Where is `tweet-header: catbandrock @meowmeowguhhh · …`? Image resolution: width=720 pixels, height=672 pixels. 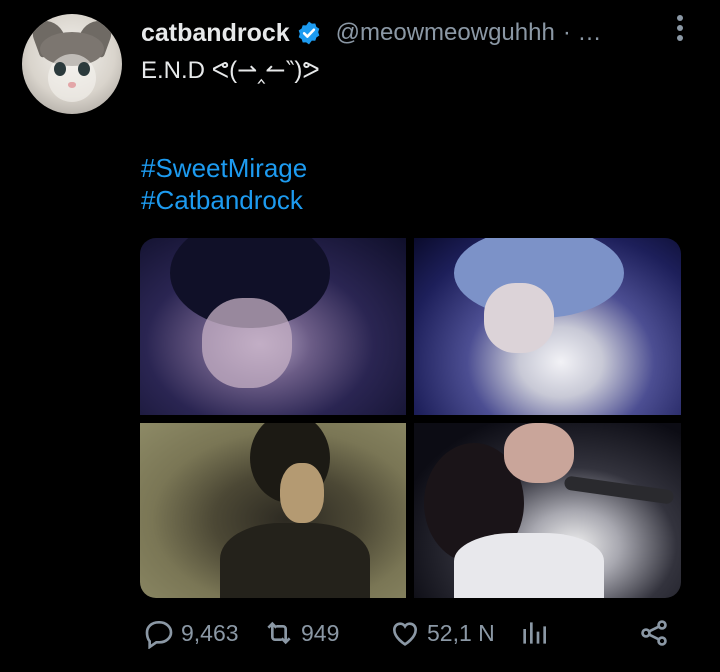
tweet-header: catbandrock @meowmeowguhhh · … is located at coordinates (410, 33).